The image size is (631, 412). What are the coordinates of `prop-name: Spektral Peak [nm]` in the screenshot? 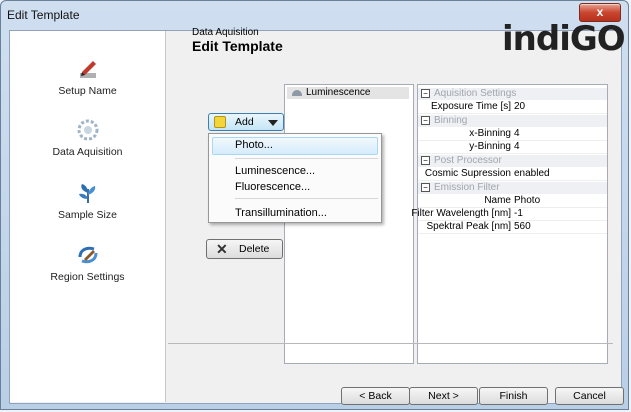 It's located at (468, 226).